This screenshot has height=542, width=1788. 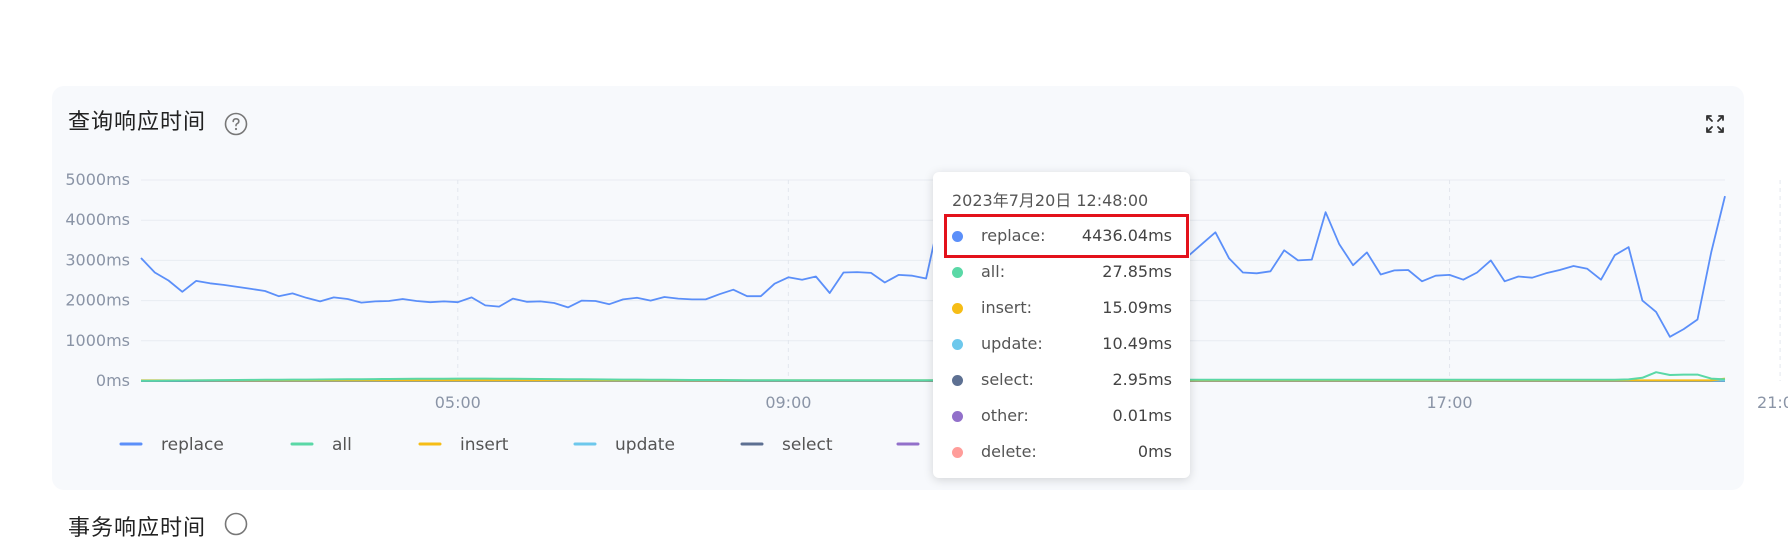 What do you see at coordinates (1009, 451) in the screenshot?
I see `tooltip-series-name: delete:` at bounding box center [1009, 451].